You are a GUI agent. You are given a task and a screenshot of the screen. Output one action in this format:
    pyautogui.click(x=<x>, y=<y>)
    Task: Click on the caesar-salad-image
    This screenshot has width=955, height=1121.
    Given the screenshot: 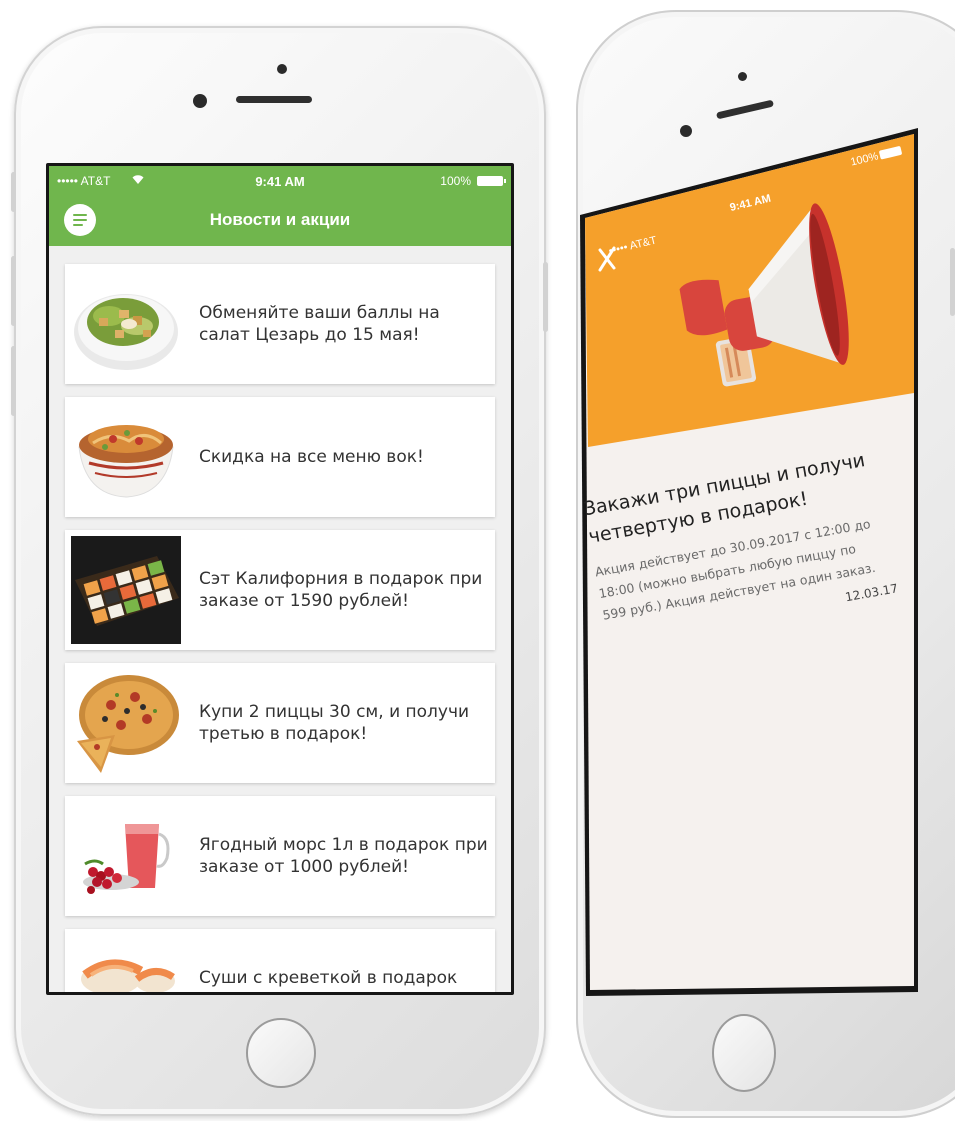 What is the action you would take?
    pyautogui.click(x=126, y=324)
    